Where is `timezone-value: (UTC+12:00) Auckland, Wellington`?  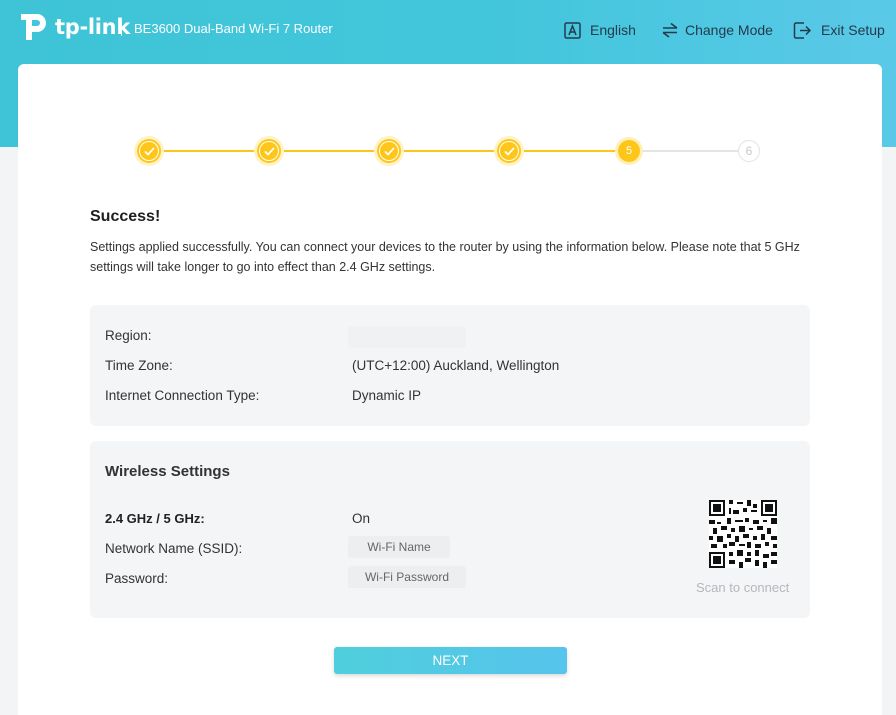 timezone-value: (UTC+12:00) Auckland, Wellington is located at coordinates (456, 365).